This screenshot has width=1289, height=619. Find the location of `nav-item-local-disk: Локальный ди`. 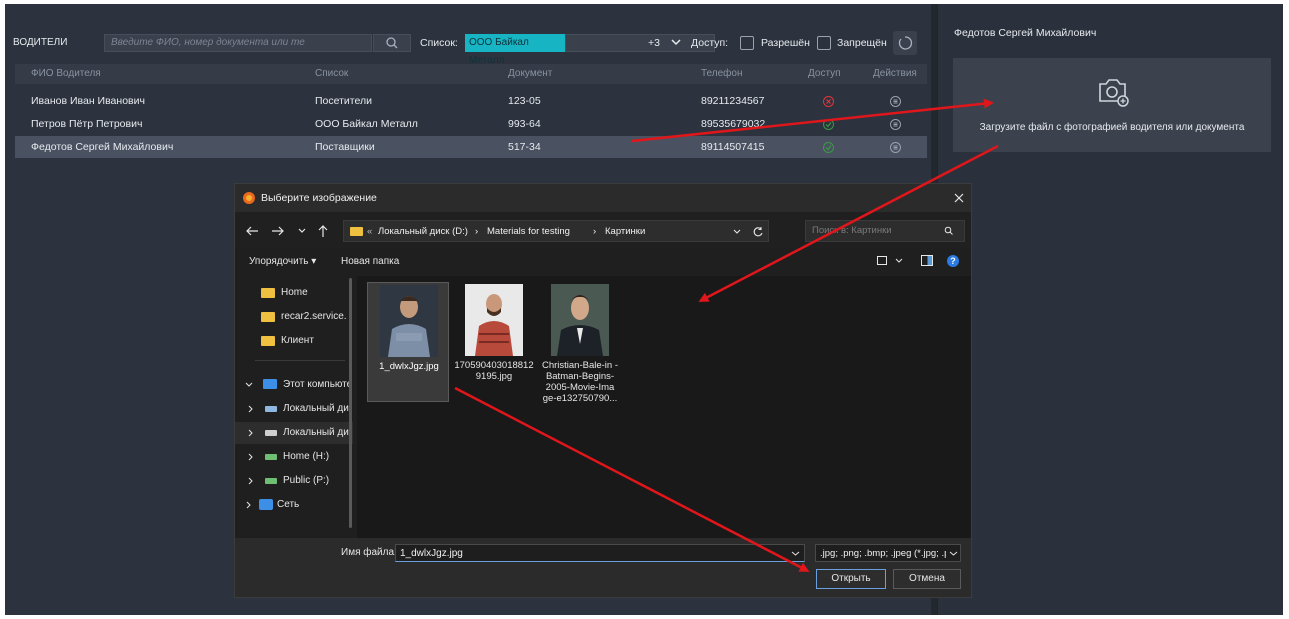

nav-item-local-disk: Локальный ди is located at coordinates (294, 409).